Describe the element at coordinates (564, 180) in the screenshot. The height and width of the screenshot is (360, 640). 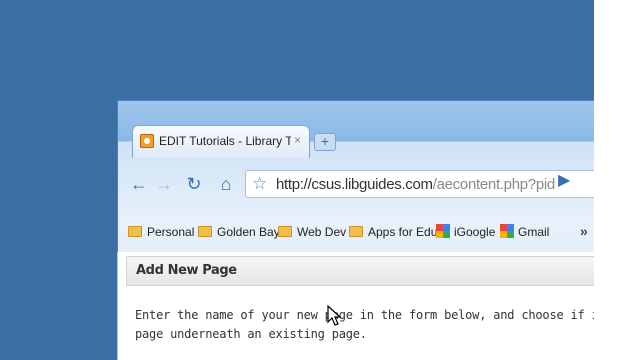
I see `page-menu-arrow-icon: ▶` at that location.